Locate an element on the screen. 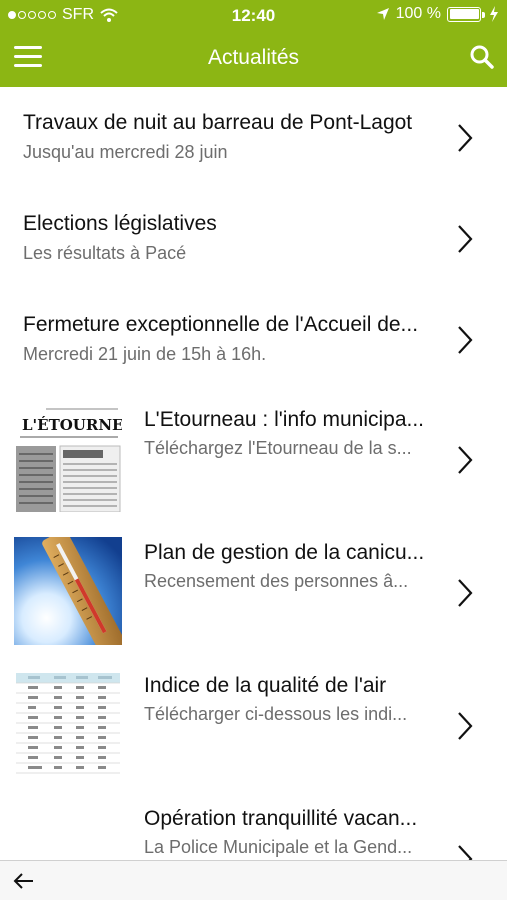 This screenshot has width=507, height=900. app-header: SFR 12:40 100 % Actualités is located at coordinates (253, 43).